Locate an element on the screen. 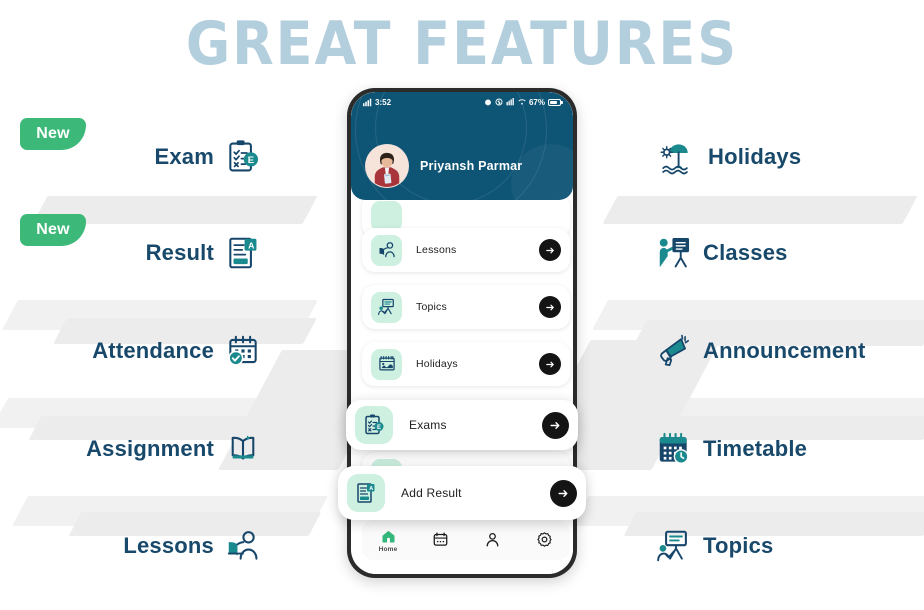 The width and height of the screenshot is (924, 610). status-bar-left: 3:52 is located at coordinates (377, 102).